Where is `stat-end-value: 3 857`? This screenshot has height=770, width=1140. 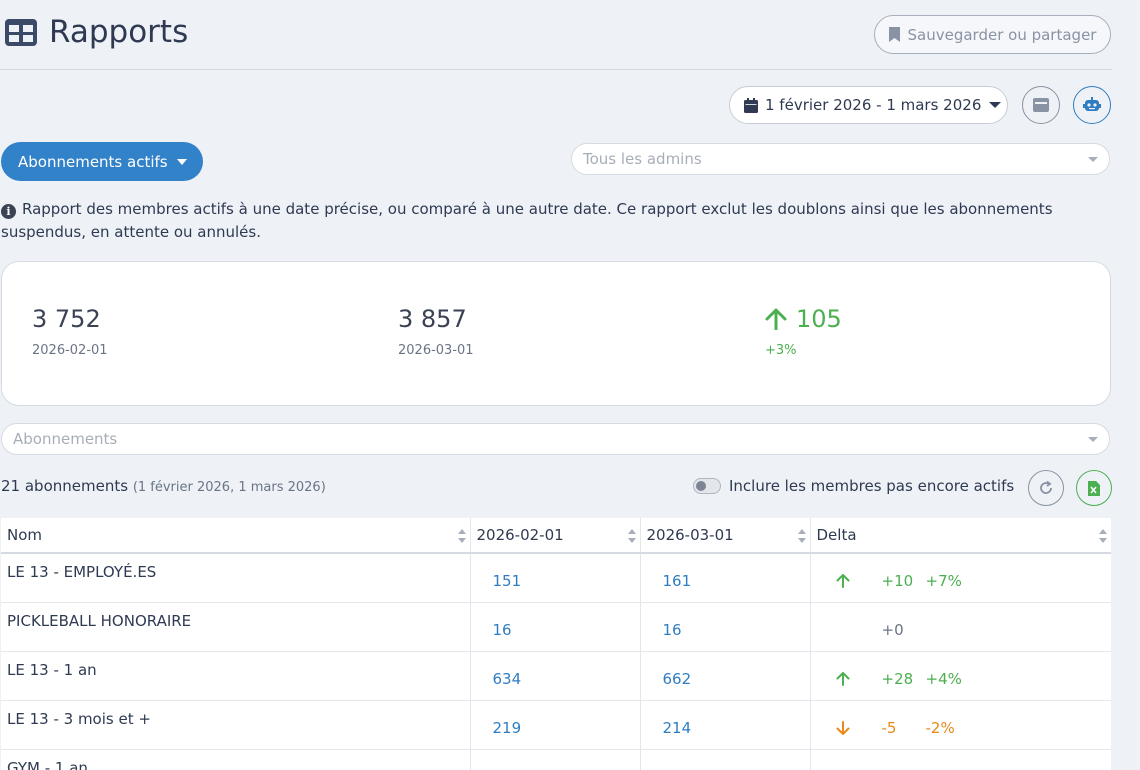 stat-end-value: 3 857 is located at coordinates (432, 319).